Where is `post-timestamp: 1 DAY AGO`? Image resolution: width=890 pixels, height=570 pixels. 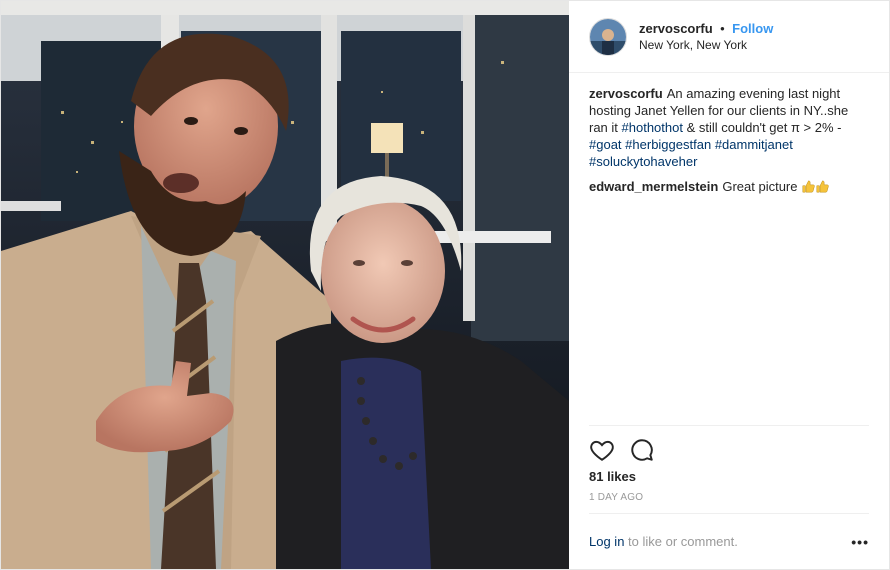
post-timestamp: 1 DAY AGO is located at coordinates (616, 497).